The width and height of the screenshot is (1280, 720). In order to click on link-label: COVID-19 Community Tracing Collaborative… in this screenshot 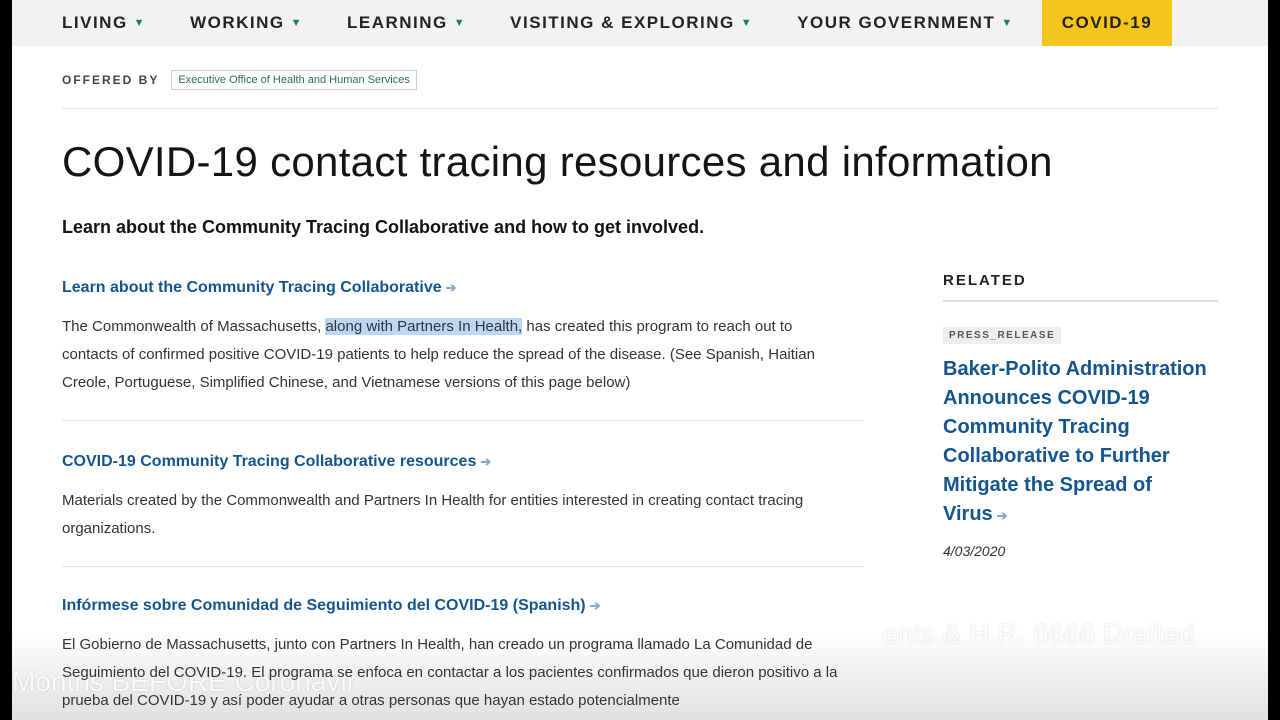, I will do `click(269, 461)`.